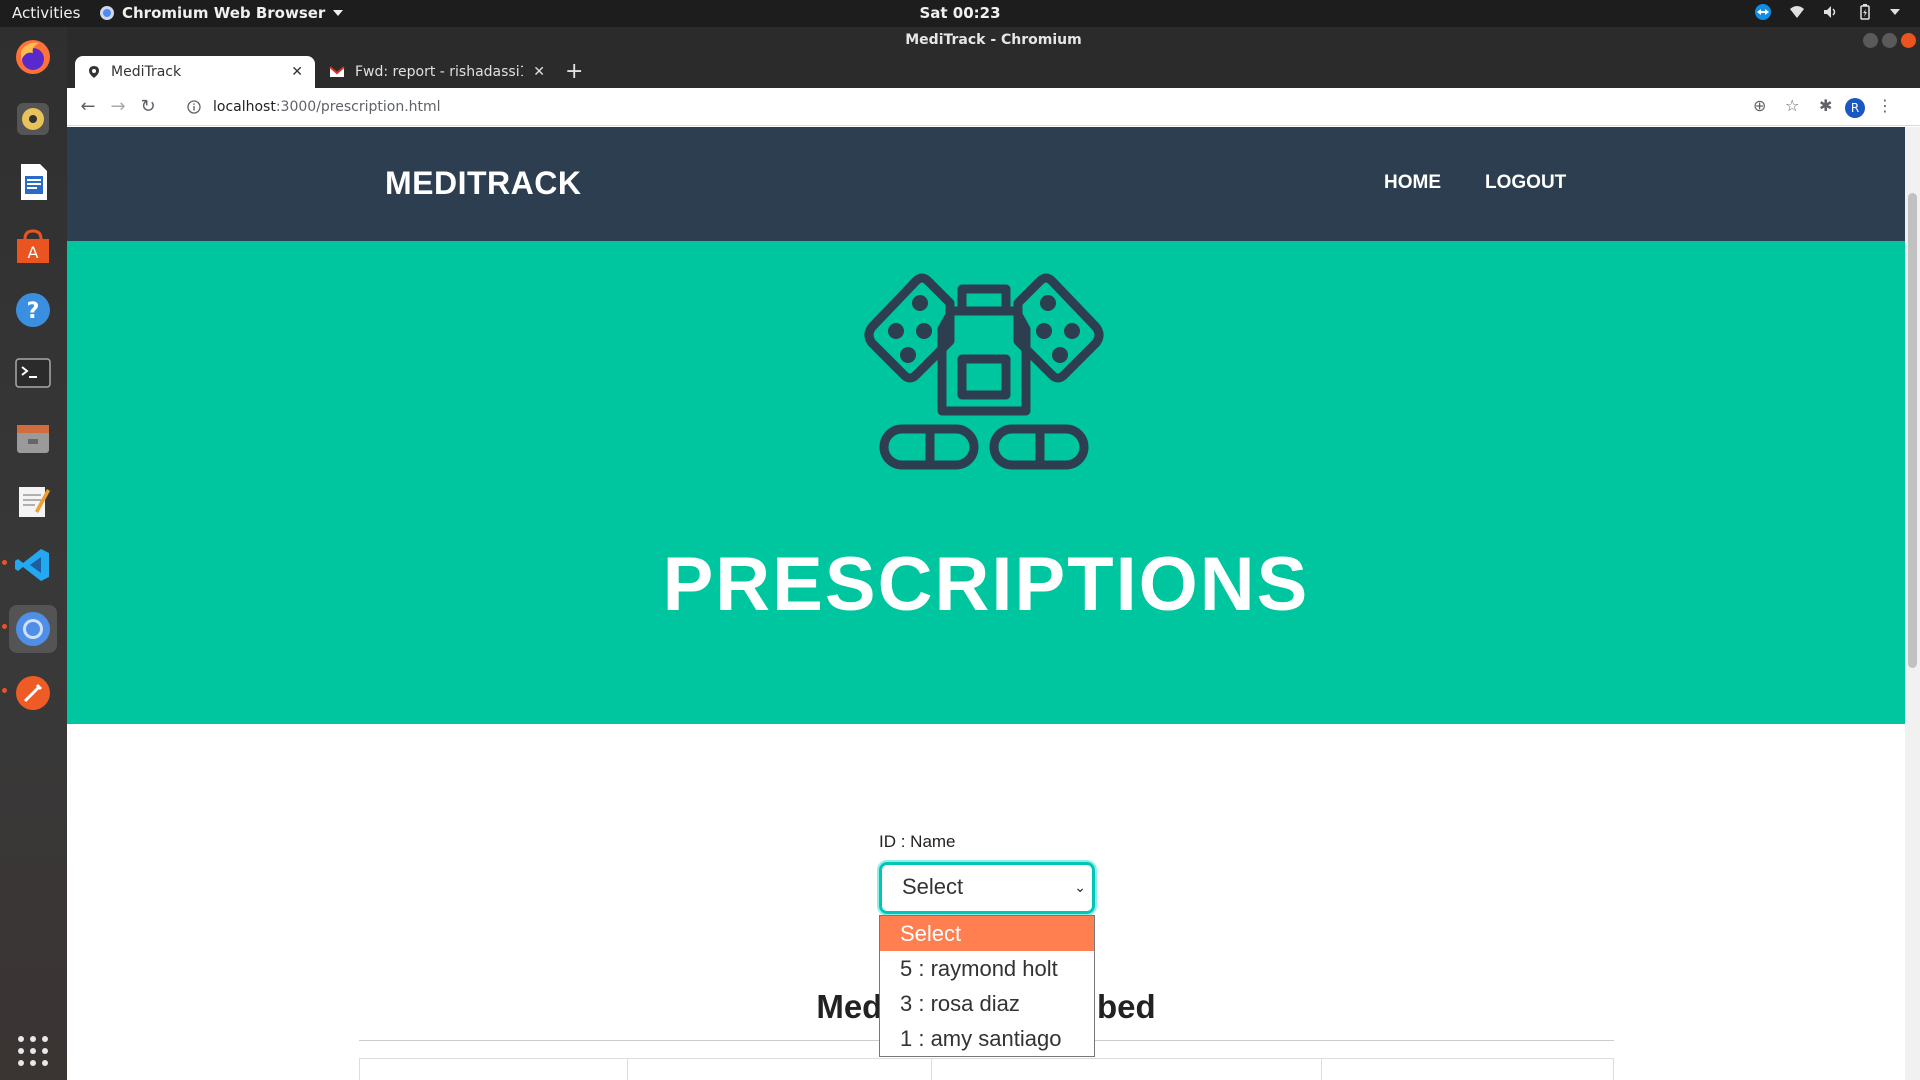  I want to click on location-pin-icon, so click(94, 72).